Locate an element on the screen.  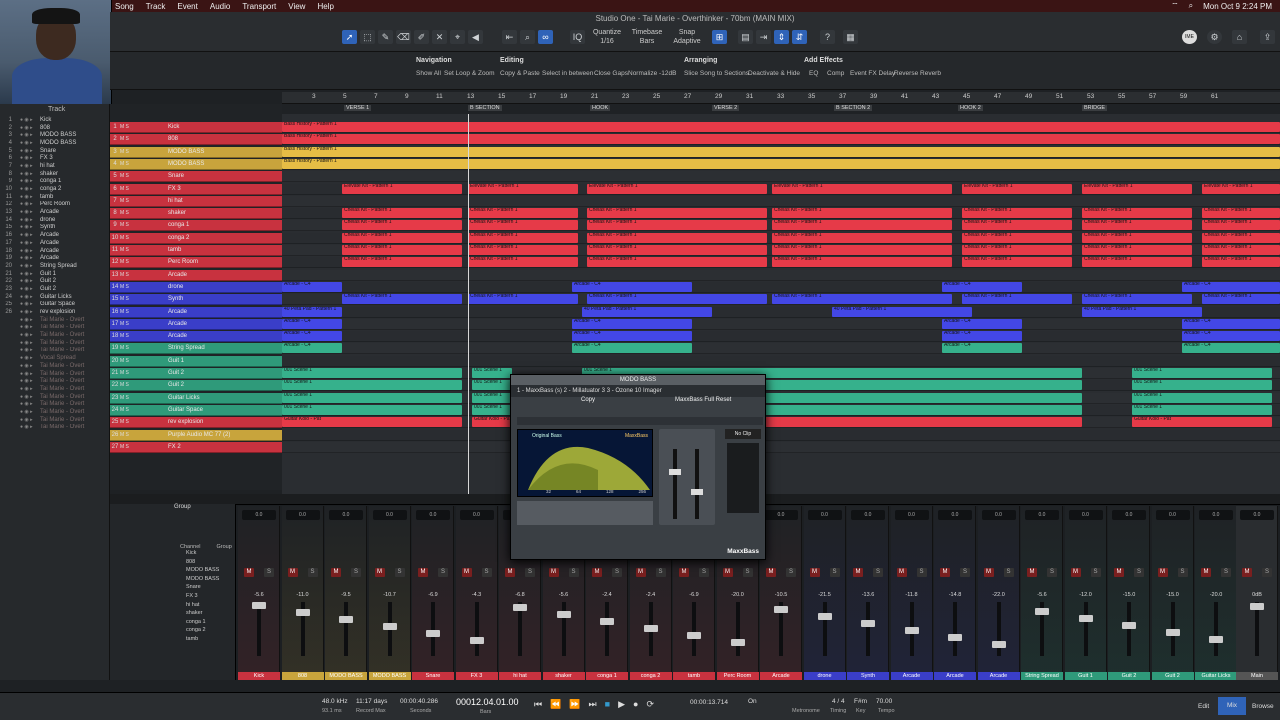
settings-icon: ⚙ is located at coordinates (1214, 37).